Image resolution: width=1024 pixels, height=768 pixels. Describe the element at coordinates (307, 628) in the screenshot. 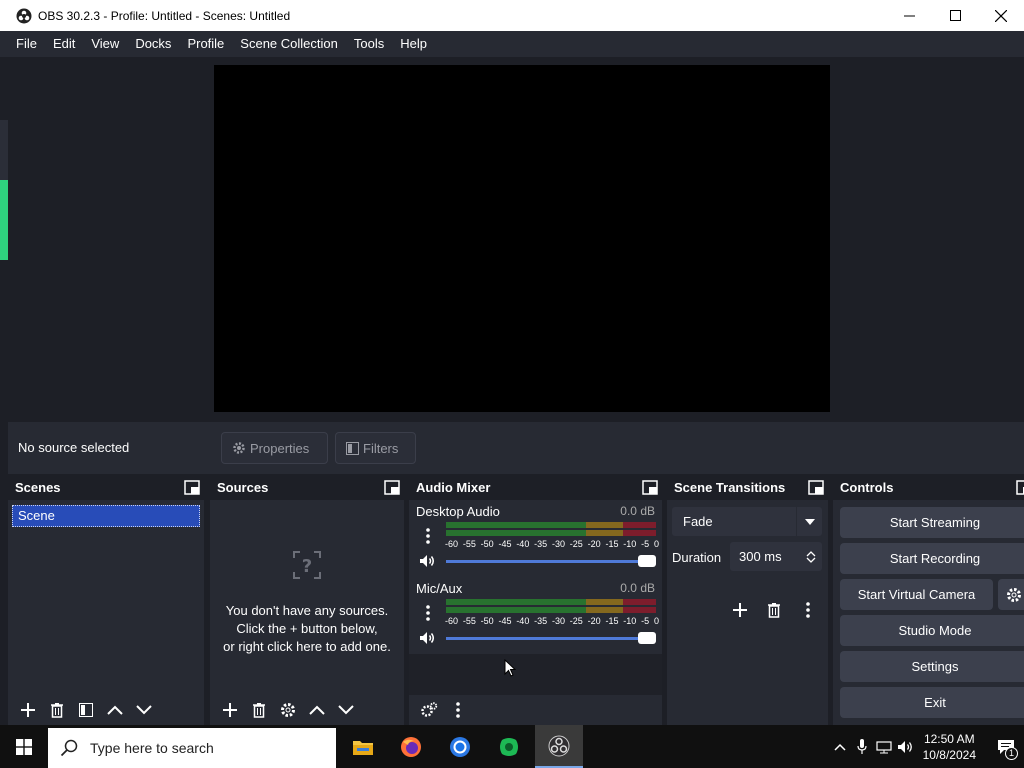

I see `empty-sources-line-2: Click the + button below,` at that location.